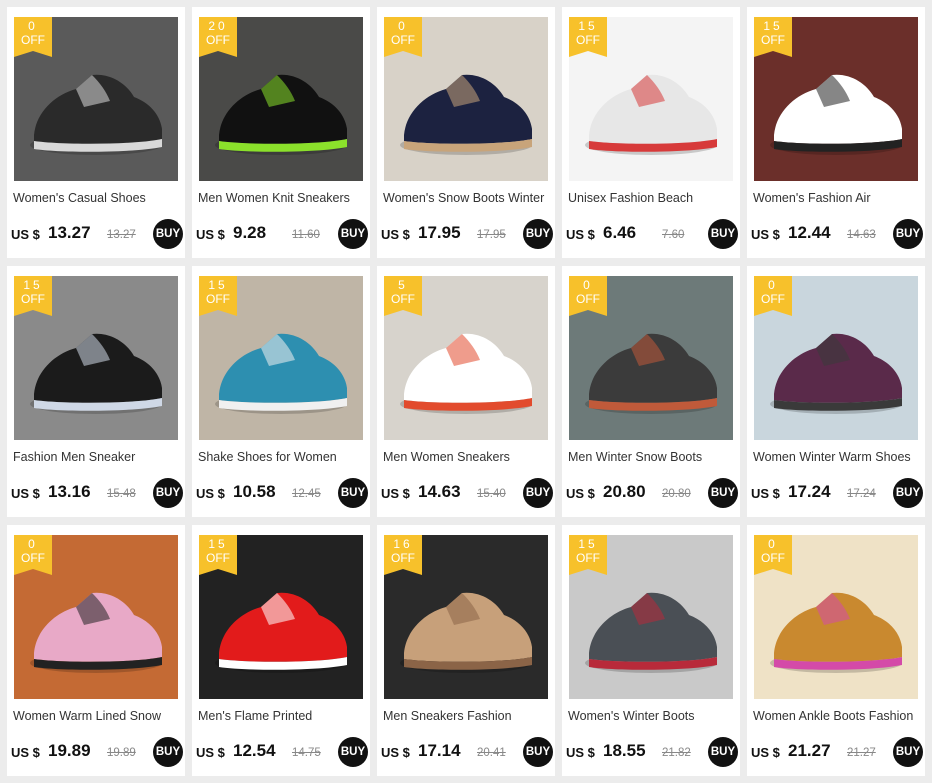 The width and height of the screenshot is (932, 783). Describe the element at coordinates (281, 199) in the screenshot. I see `product-title: Men Women Knit Sneakers` at that location.